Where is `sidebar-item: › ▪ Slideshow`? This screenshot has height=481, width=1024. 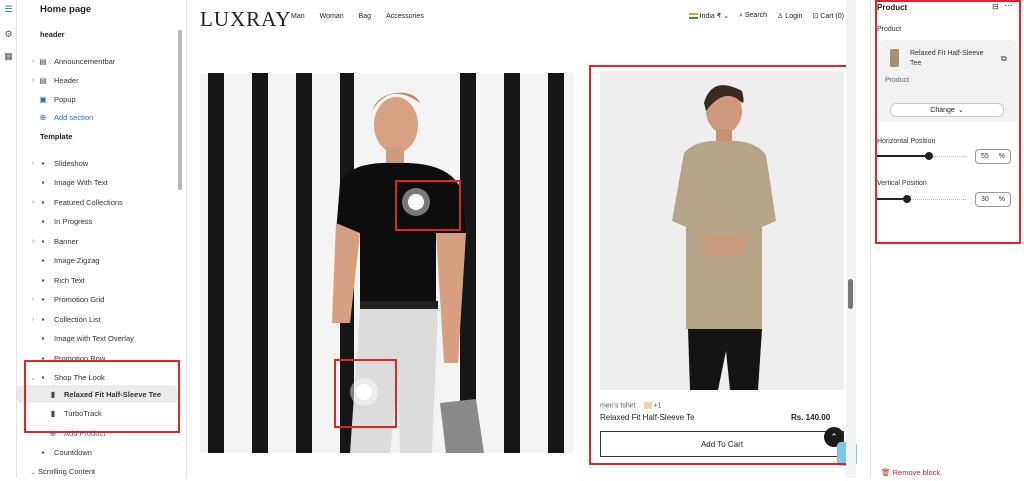 sidebar-item: › ▪ Slideshow is located at coordinates (97, 163).